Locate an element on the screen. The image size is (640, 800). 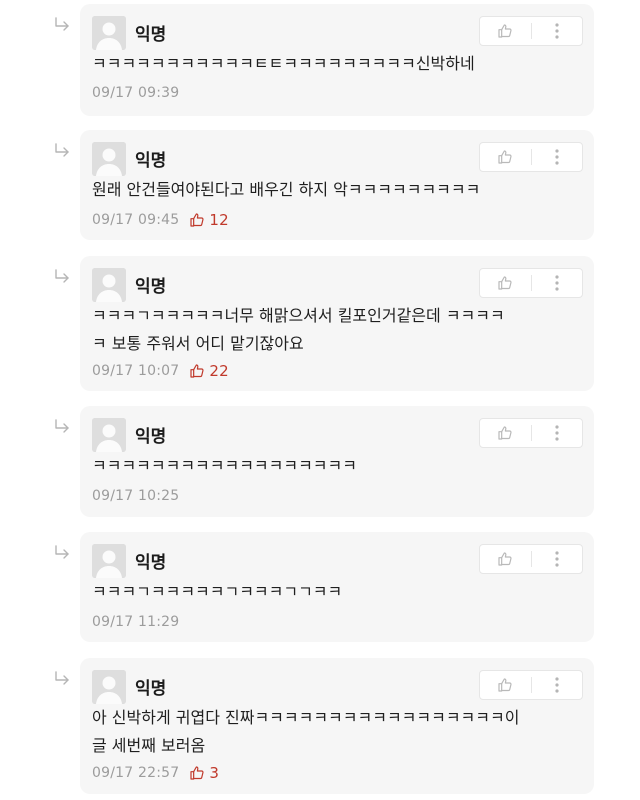
comment-card: 익명 ㅋㅋㅋㅋㅋㅋㅋㅋㅋㅋㅋㅌㅌㅋㅋㅋㅋㅋㅋㅋㅋㅋ신박하네 09/17 09:39 is located at coordinates (337, 60).